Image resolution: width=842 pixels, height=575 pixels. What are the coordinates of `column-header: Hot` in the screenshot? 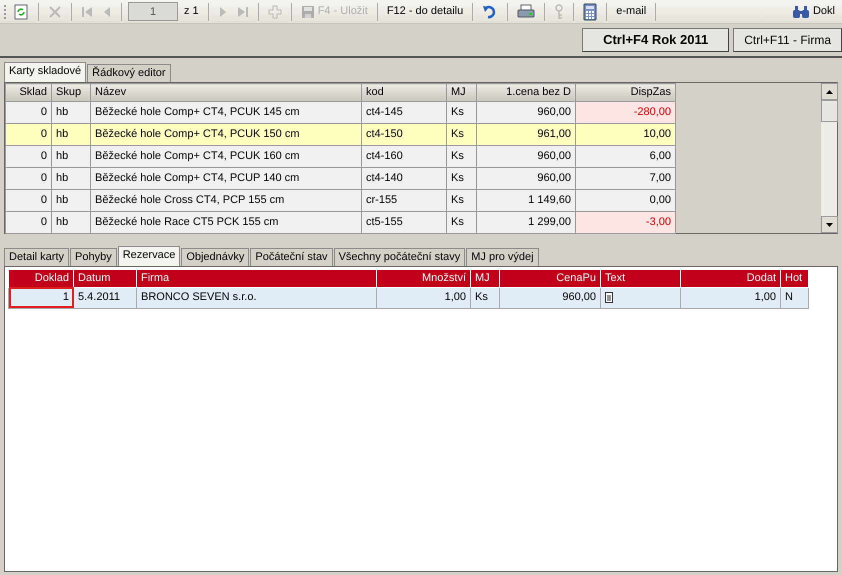 It's located at (794, 278).